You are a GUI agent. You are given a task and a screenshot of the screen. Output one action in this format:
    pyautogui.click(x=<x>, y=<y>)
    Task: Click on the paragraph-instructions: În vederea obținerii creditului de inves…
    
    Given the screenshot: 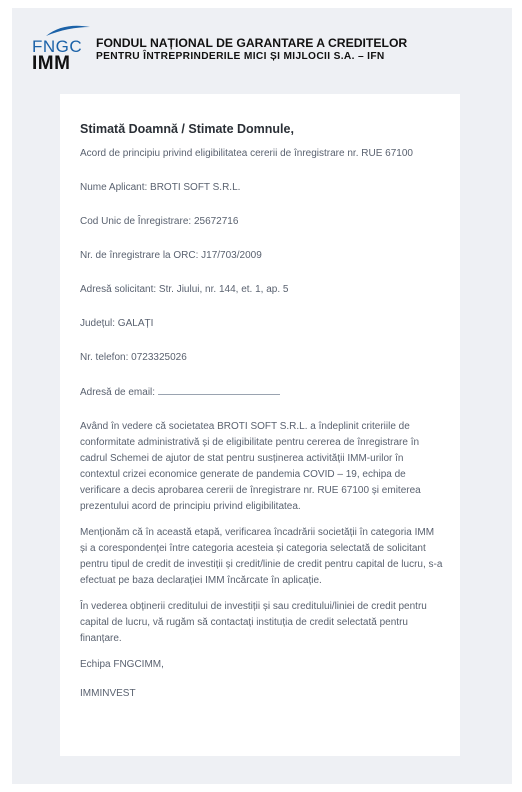 What is the action you would take?
    pyautogui.click(x=253, y=622)
    